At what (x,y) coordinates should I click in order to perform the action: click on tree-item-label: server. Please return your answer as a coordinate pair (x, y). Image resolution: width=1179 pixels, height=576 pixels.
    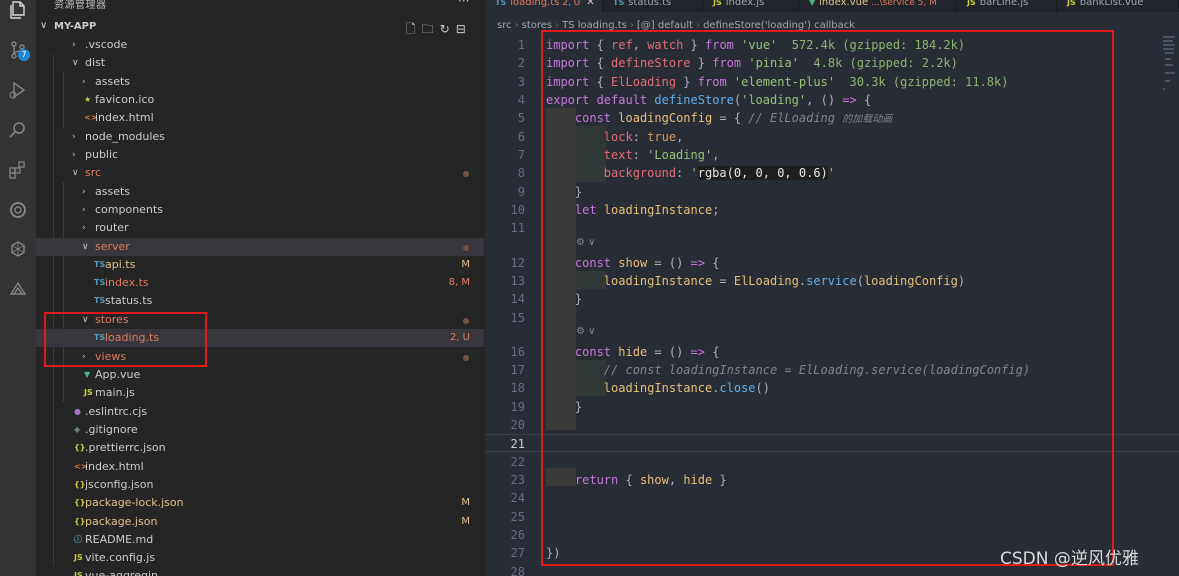
    Looking at the image, I should click on (112, 246).